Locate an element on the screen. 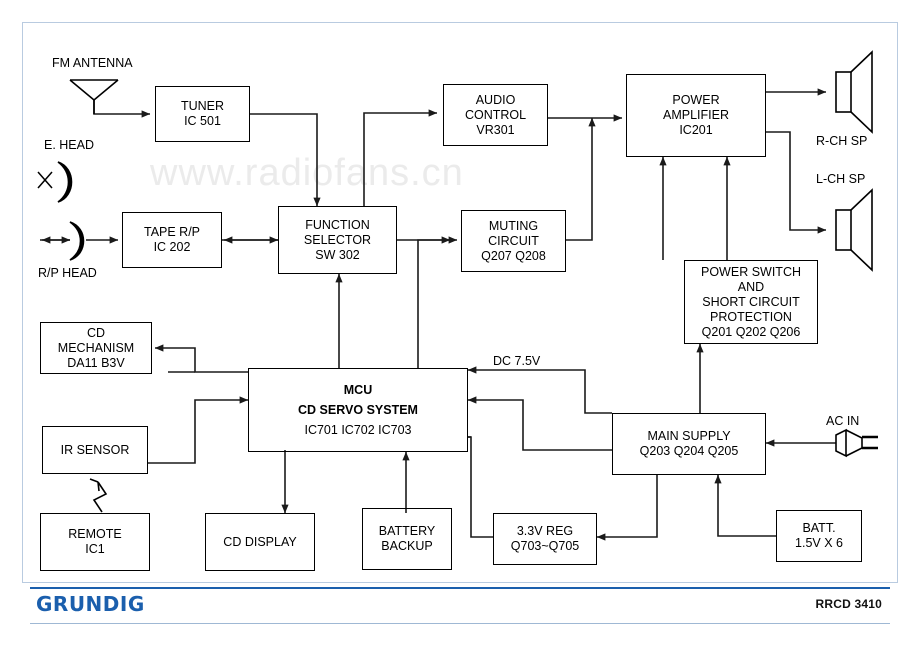 The image size is (920, 651). mcu-line-3: IC701 IC702 IC703 is located at coordinates (358, 430).